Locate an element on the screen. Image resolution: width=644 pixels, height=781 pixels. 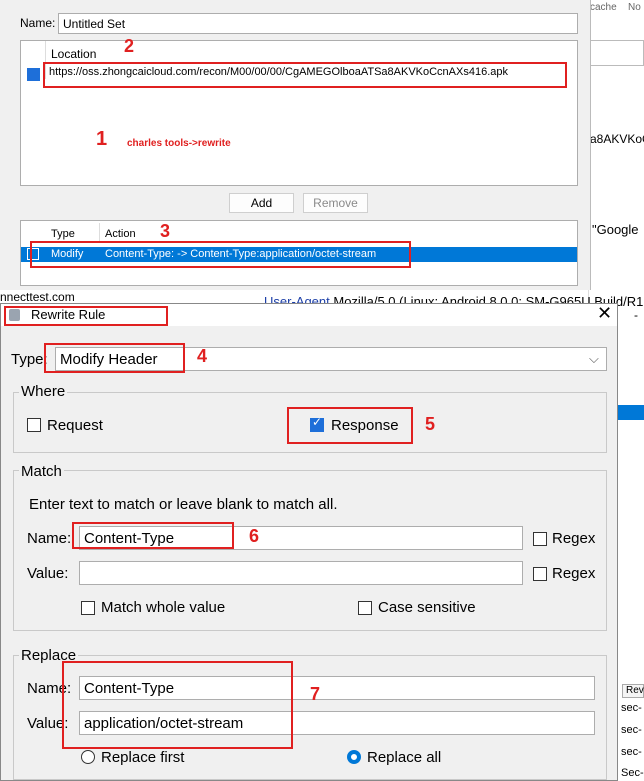
annotation-box-response is located at coordinates (350, 425).